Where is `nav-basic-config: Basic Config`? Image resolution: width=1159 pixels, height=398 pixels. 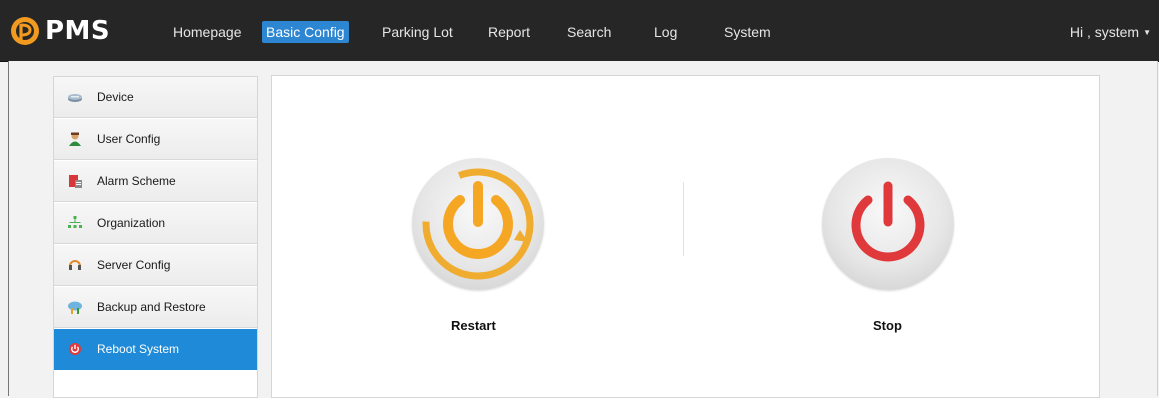 nav-basic-config: Basic Config is located at coordinates (305, 32).